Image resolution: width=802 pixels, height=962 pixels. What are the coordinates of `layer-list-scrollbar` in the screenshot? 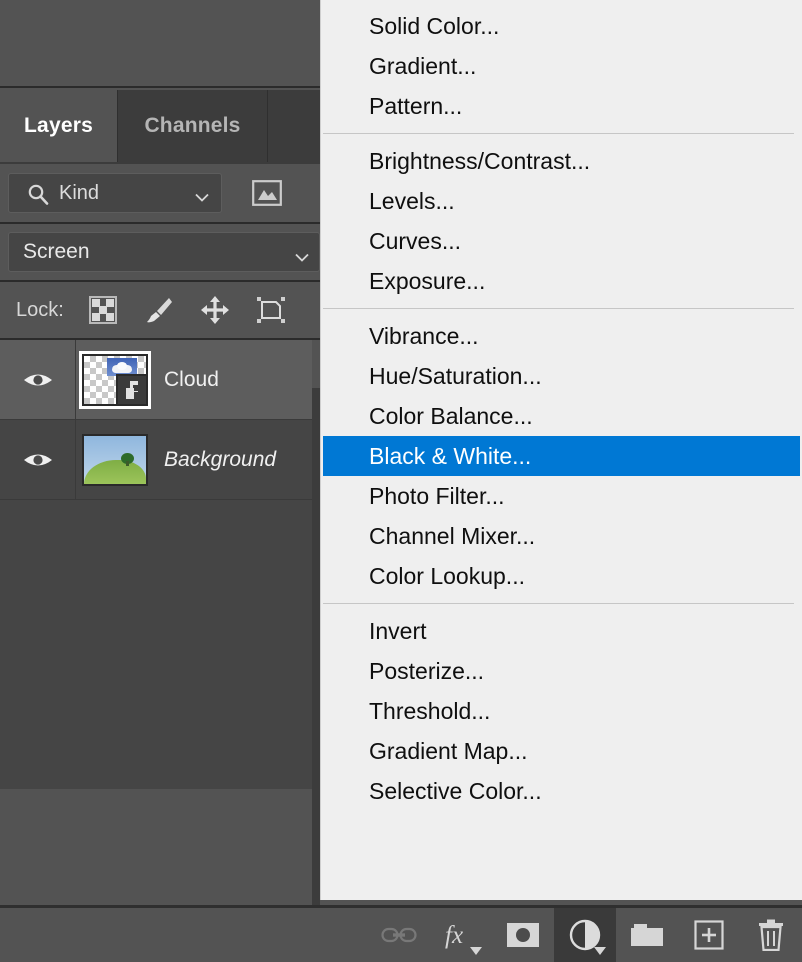 It's located at (316, 646).